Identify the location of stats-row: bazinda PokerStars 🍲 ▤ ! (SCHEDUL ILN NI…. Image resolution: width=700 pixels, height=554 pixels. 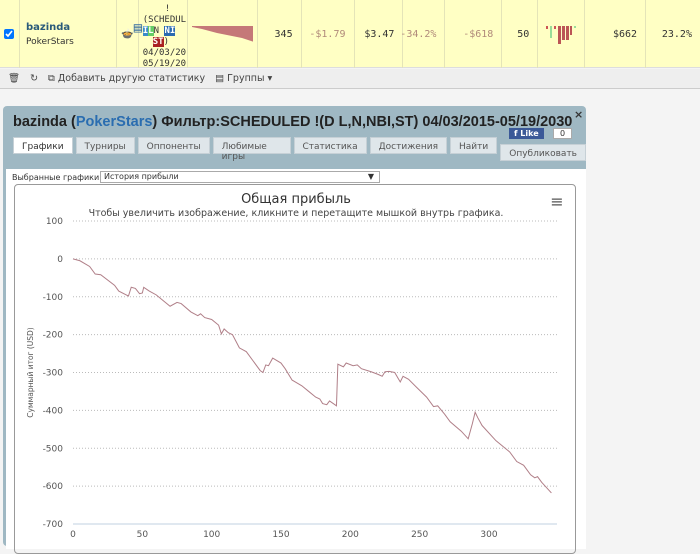
(350, 34).